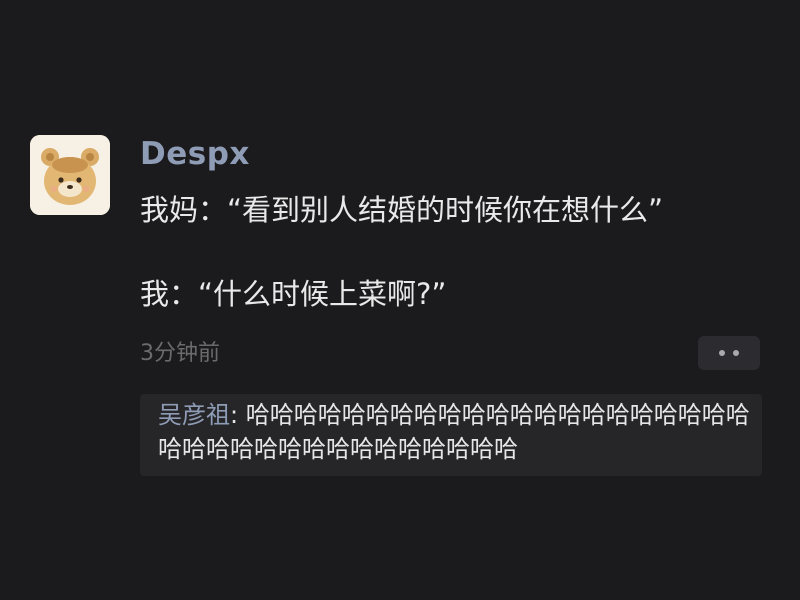  Describe the element at coordinates (729, 353) in the screenshot. I see `more-actions-button` at that location.